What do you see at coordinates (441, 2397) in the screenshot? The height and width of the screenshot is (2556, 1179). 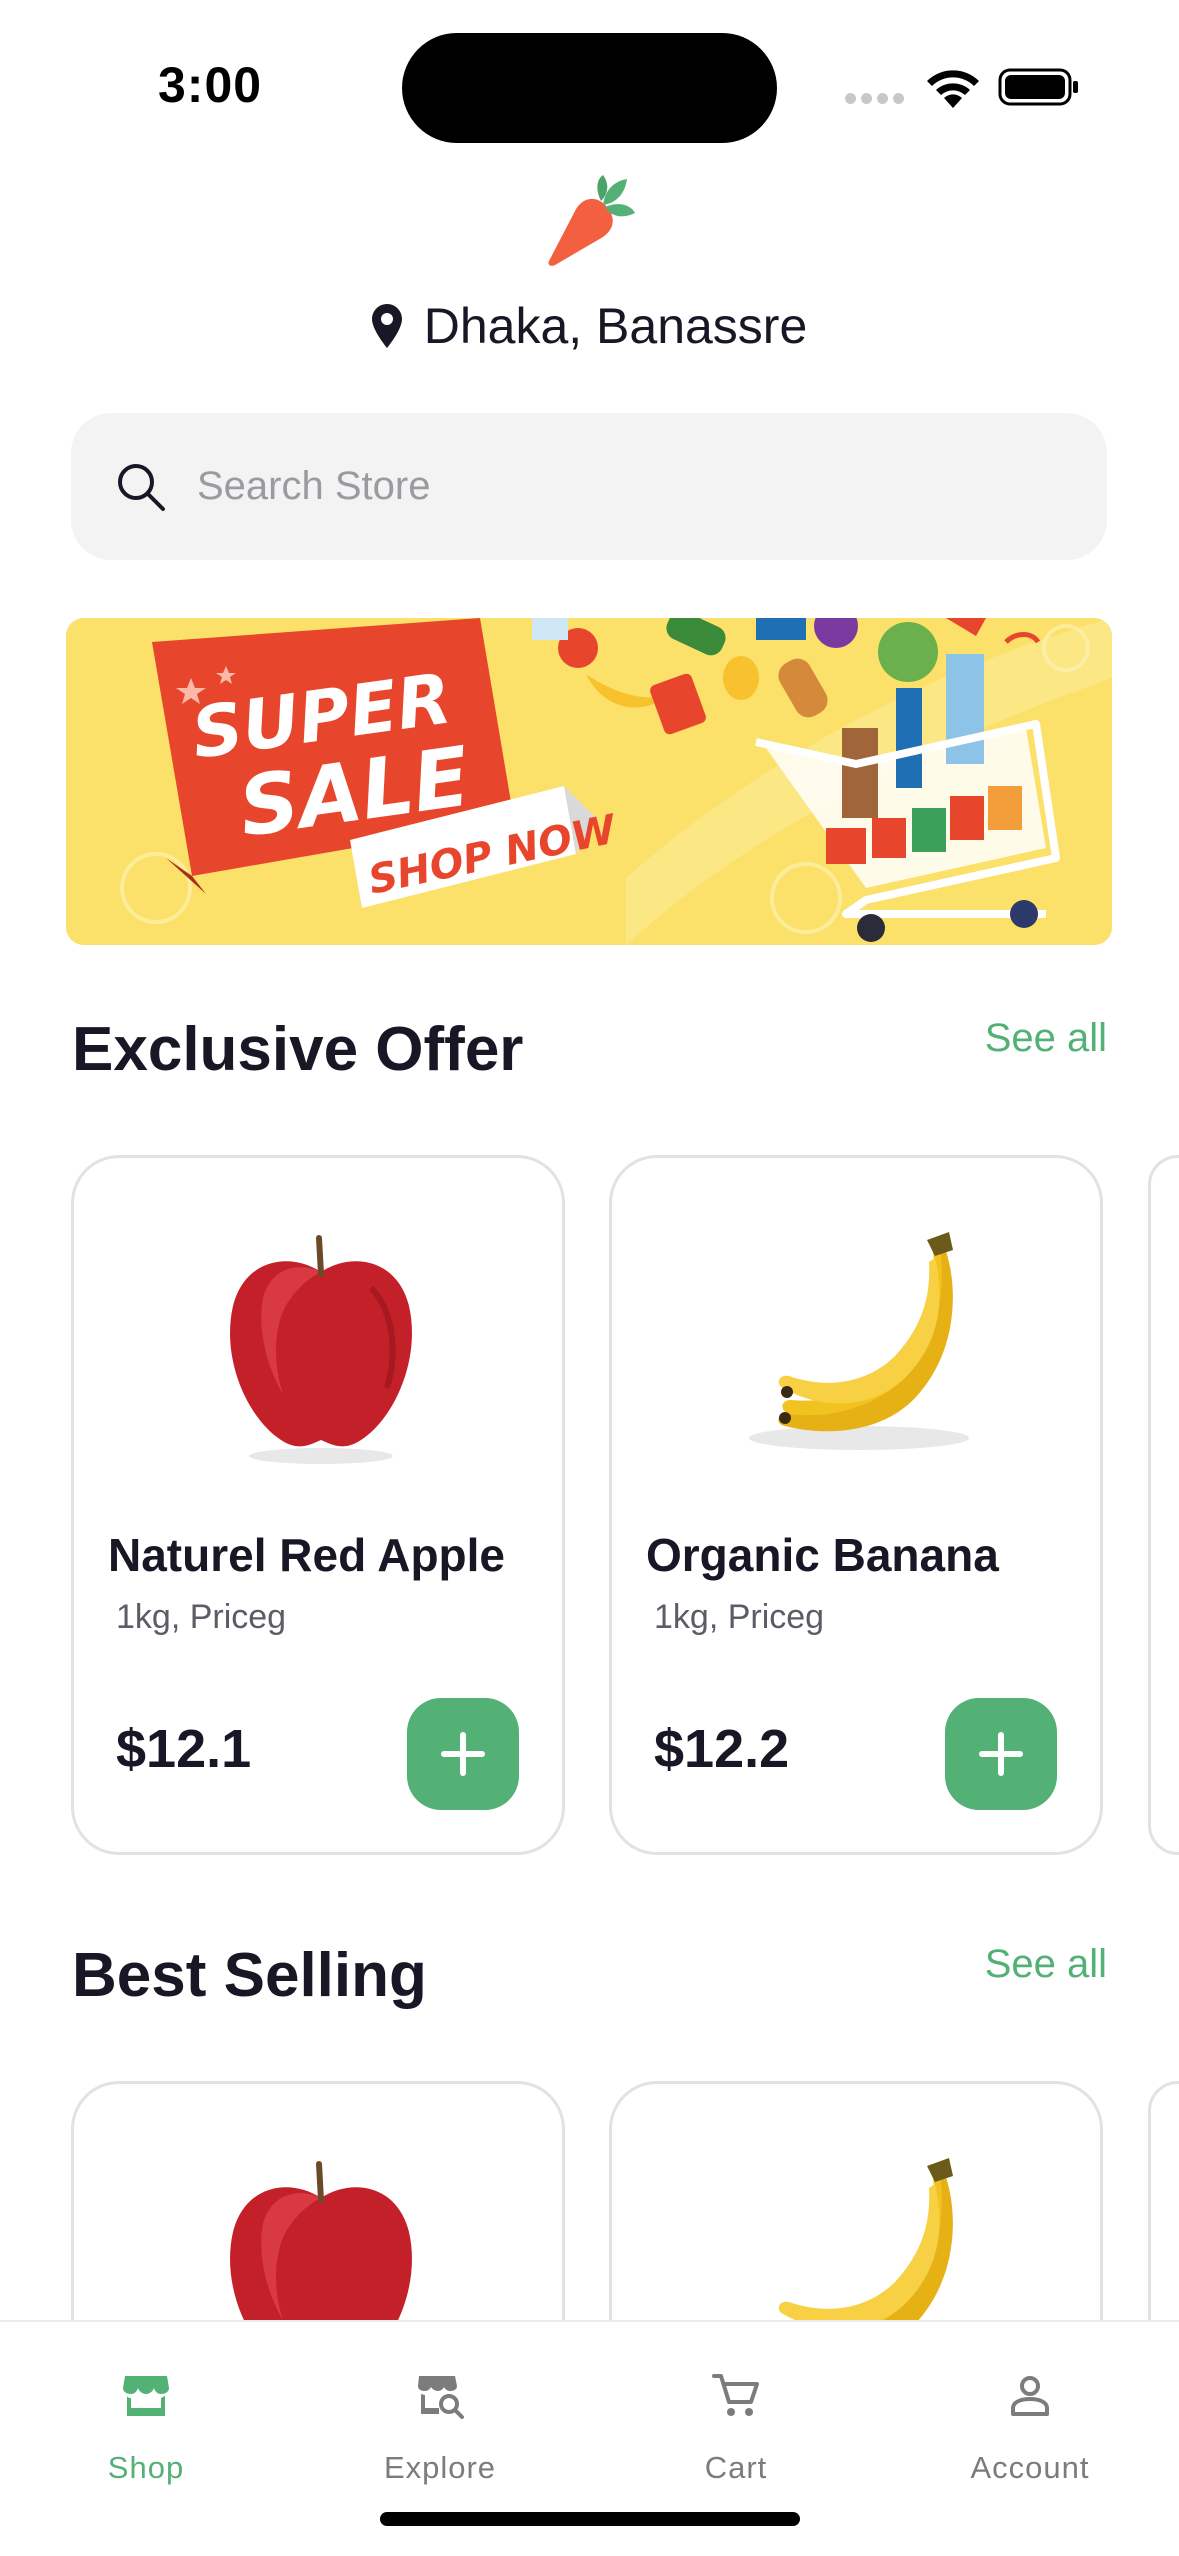 I see `explore-icon` at bounding box center [441, 2397].